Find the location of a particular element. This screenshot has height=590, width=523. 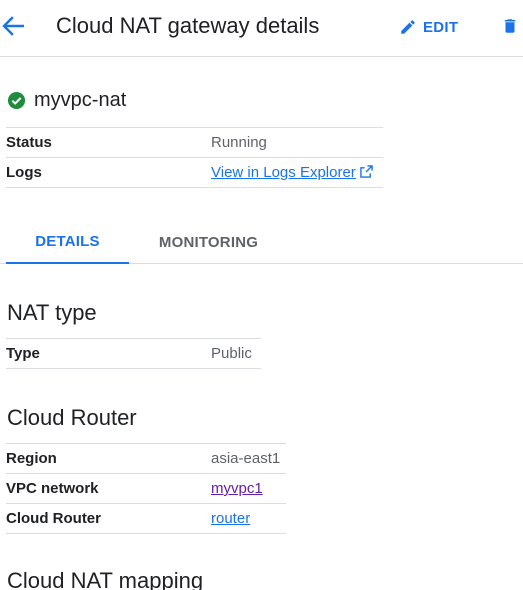

delete-button is located at coordinates (510, 26).